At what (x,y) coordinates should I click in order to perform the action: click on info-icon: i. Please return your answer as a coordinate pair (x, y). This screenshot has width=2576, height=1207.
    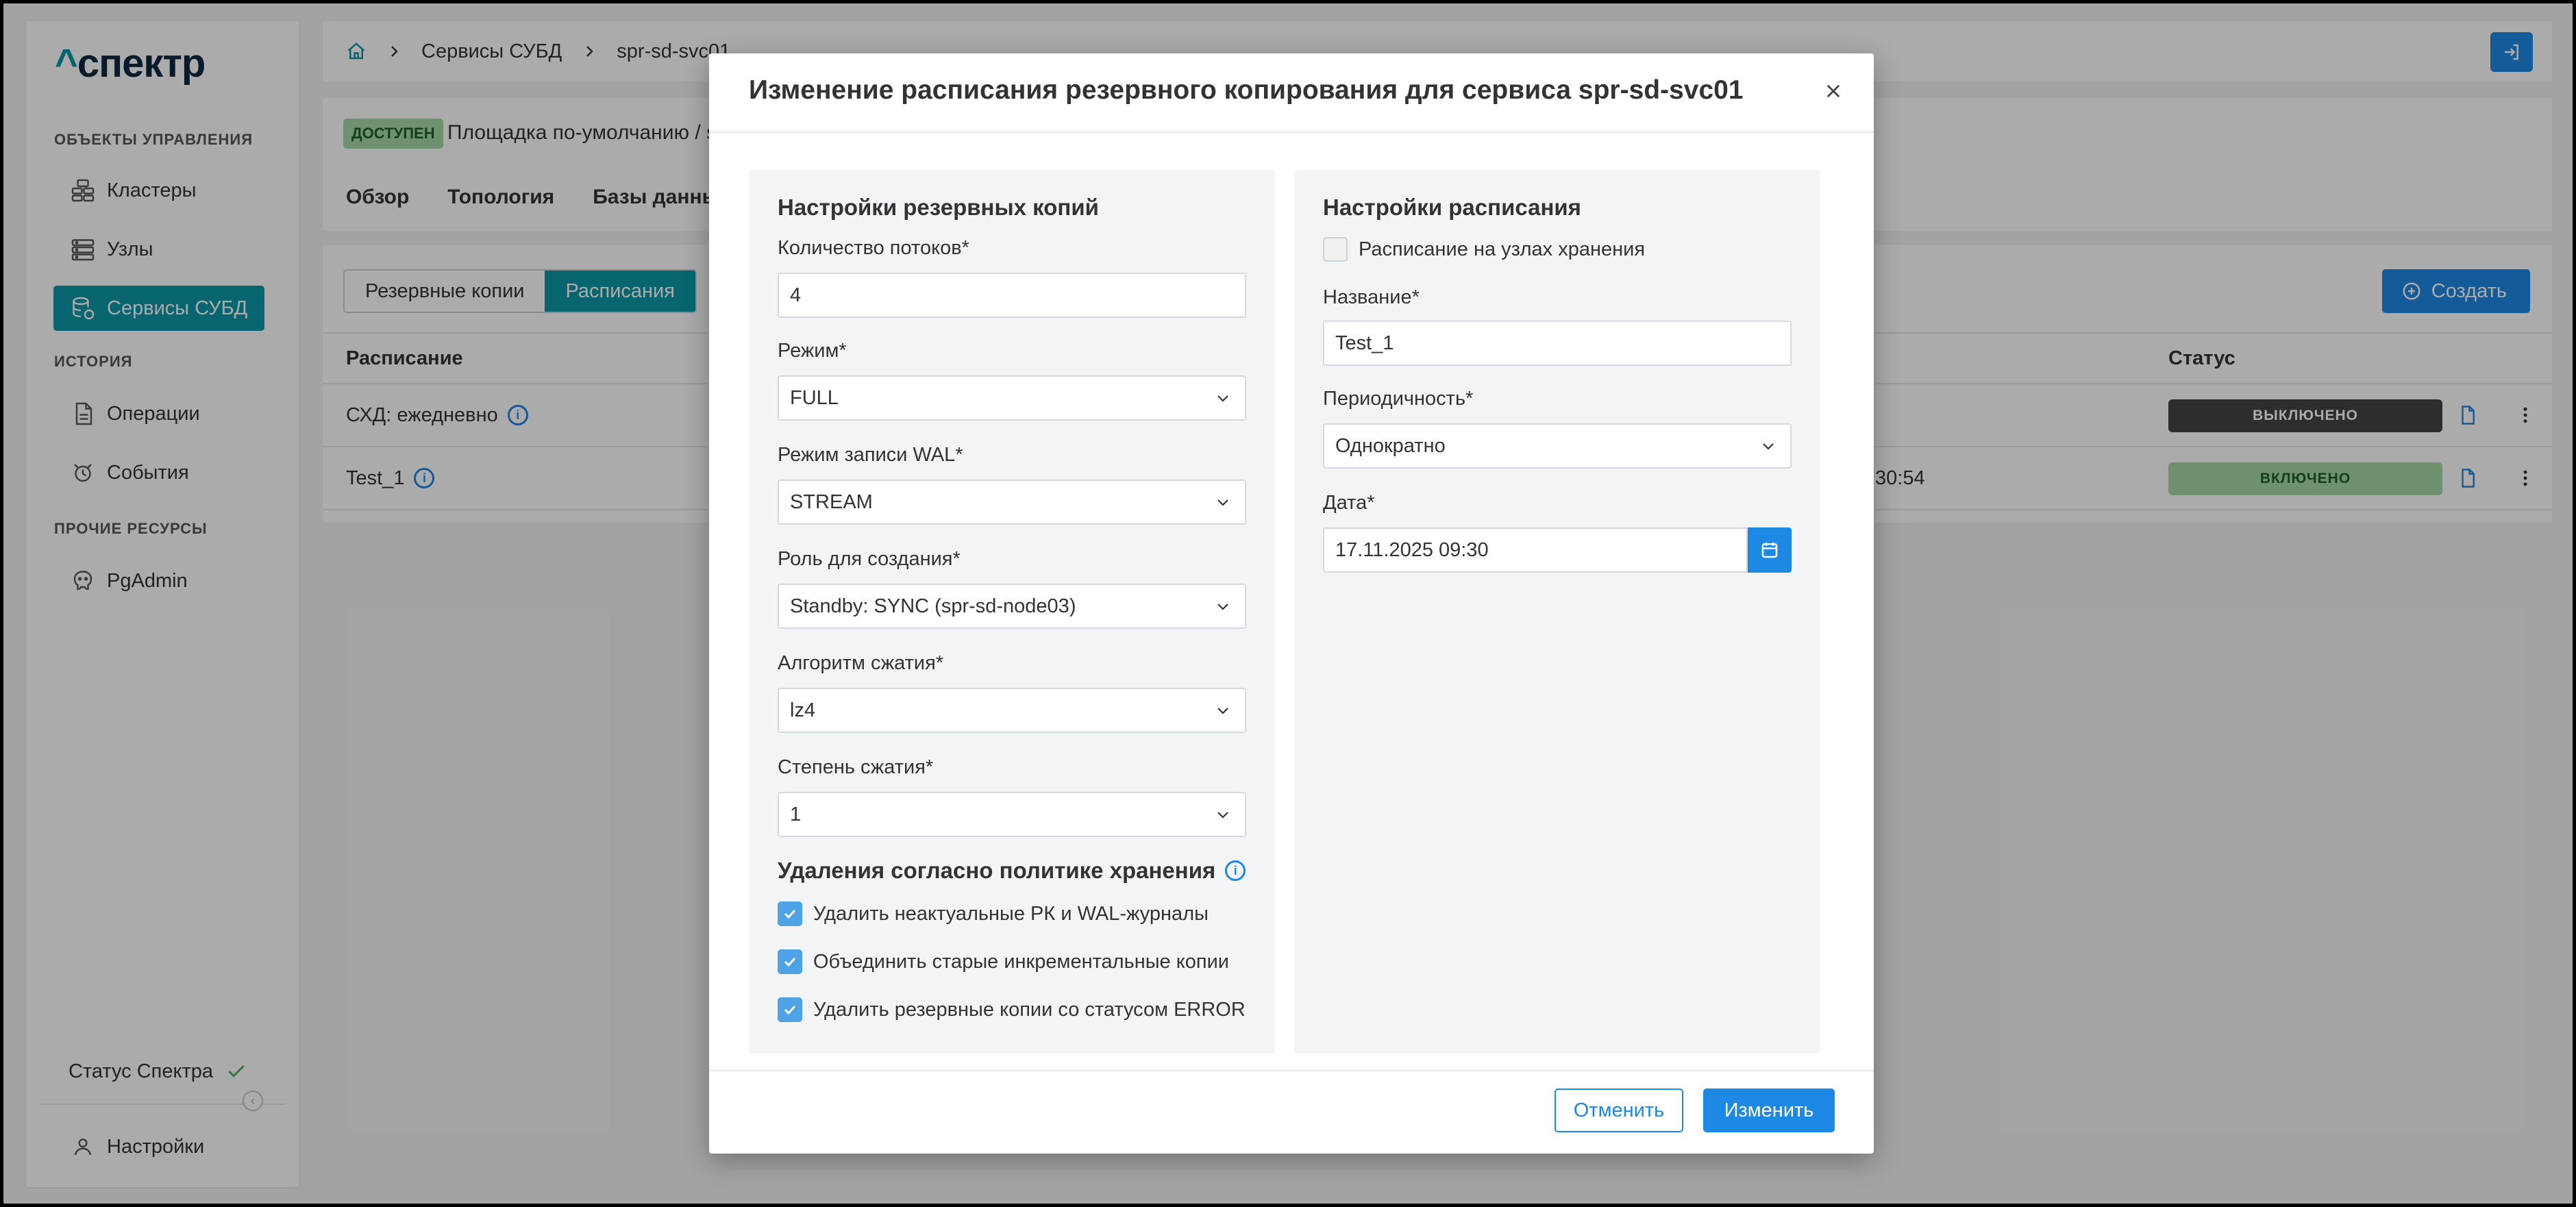
    Looking at the image, I should click on (1235, 870).